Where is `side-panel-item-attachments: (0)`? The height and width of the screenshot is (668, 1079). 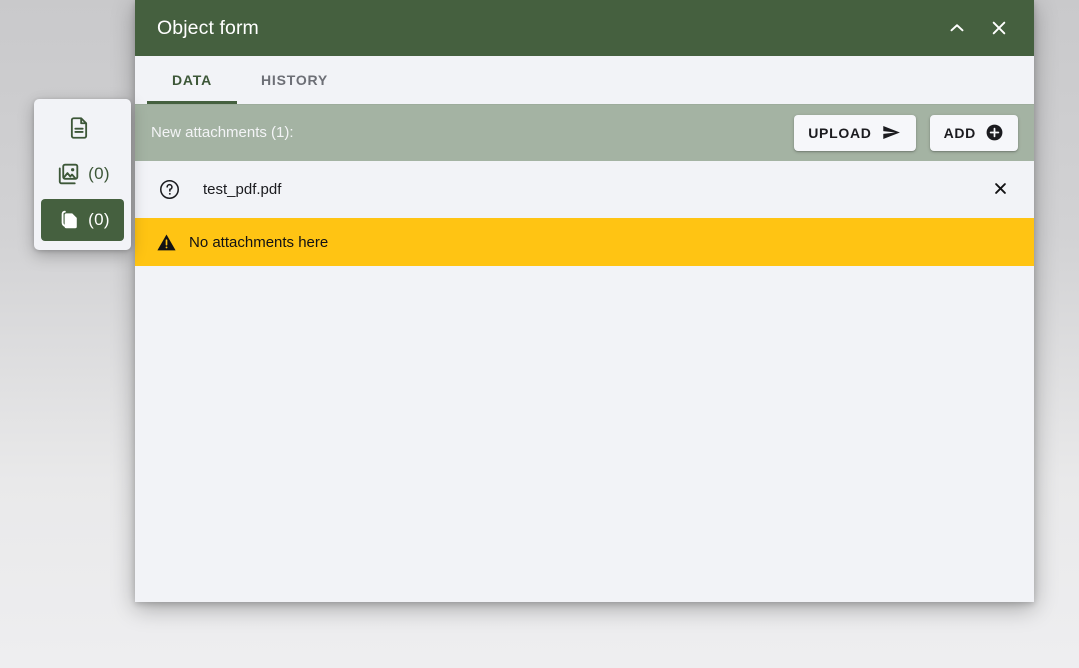
side-panel-item-attachments: (0) is located at coordinates (82, 220).